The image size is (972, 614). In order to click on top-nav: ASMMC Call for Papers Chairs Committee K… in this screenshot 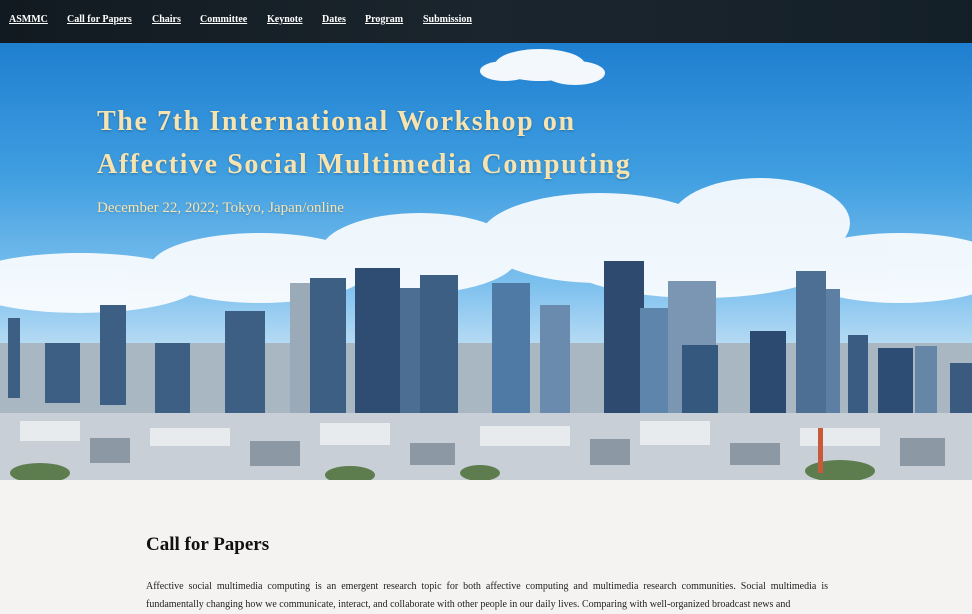, I will do `click(486, 21)`.